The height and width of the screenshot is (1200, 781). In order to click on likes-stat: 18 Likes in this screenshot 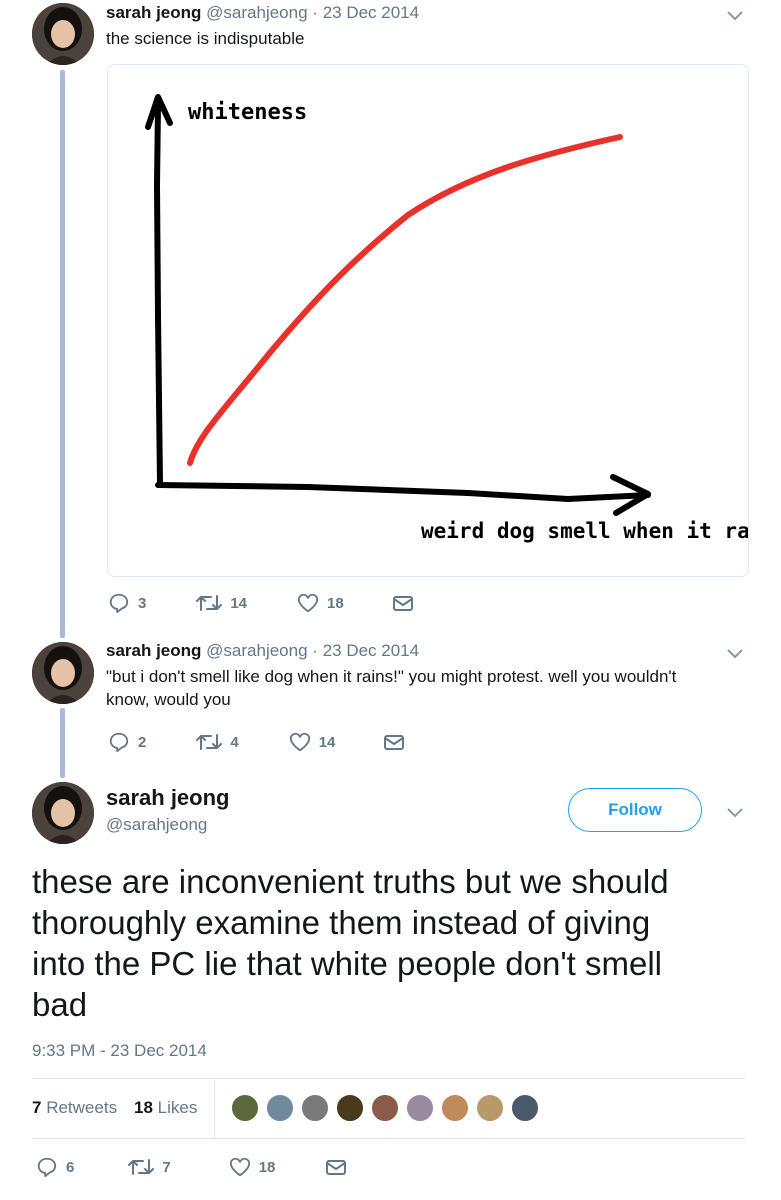, I will do `click(165, 1108)`.